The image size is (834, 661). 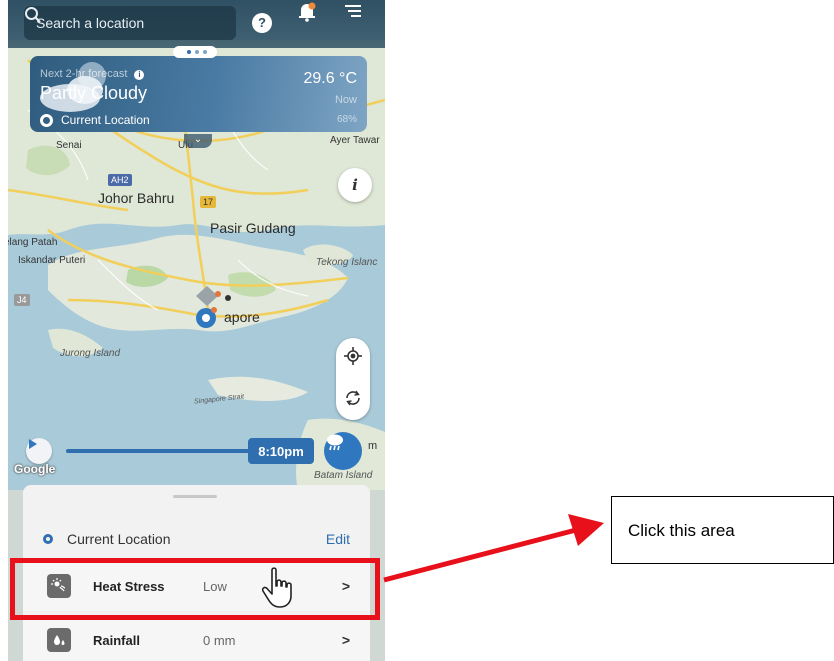 What do you see at coordinates (353, 11) in the screenshot?
I see `menu-icon` at bounding box center [353, 11].